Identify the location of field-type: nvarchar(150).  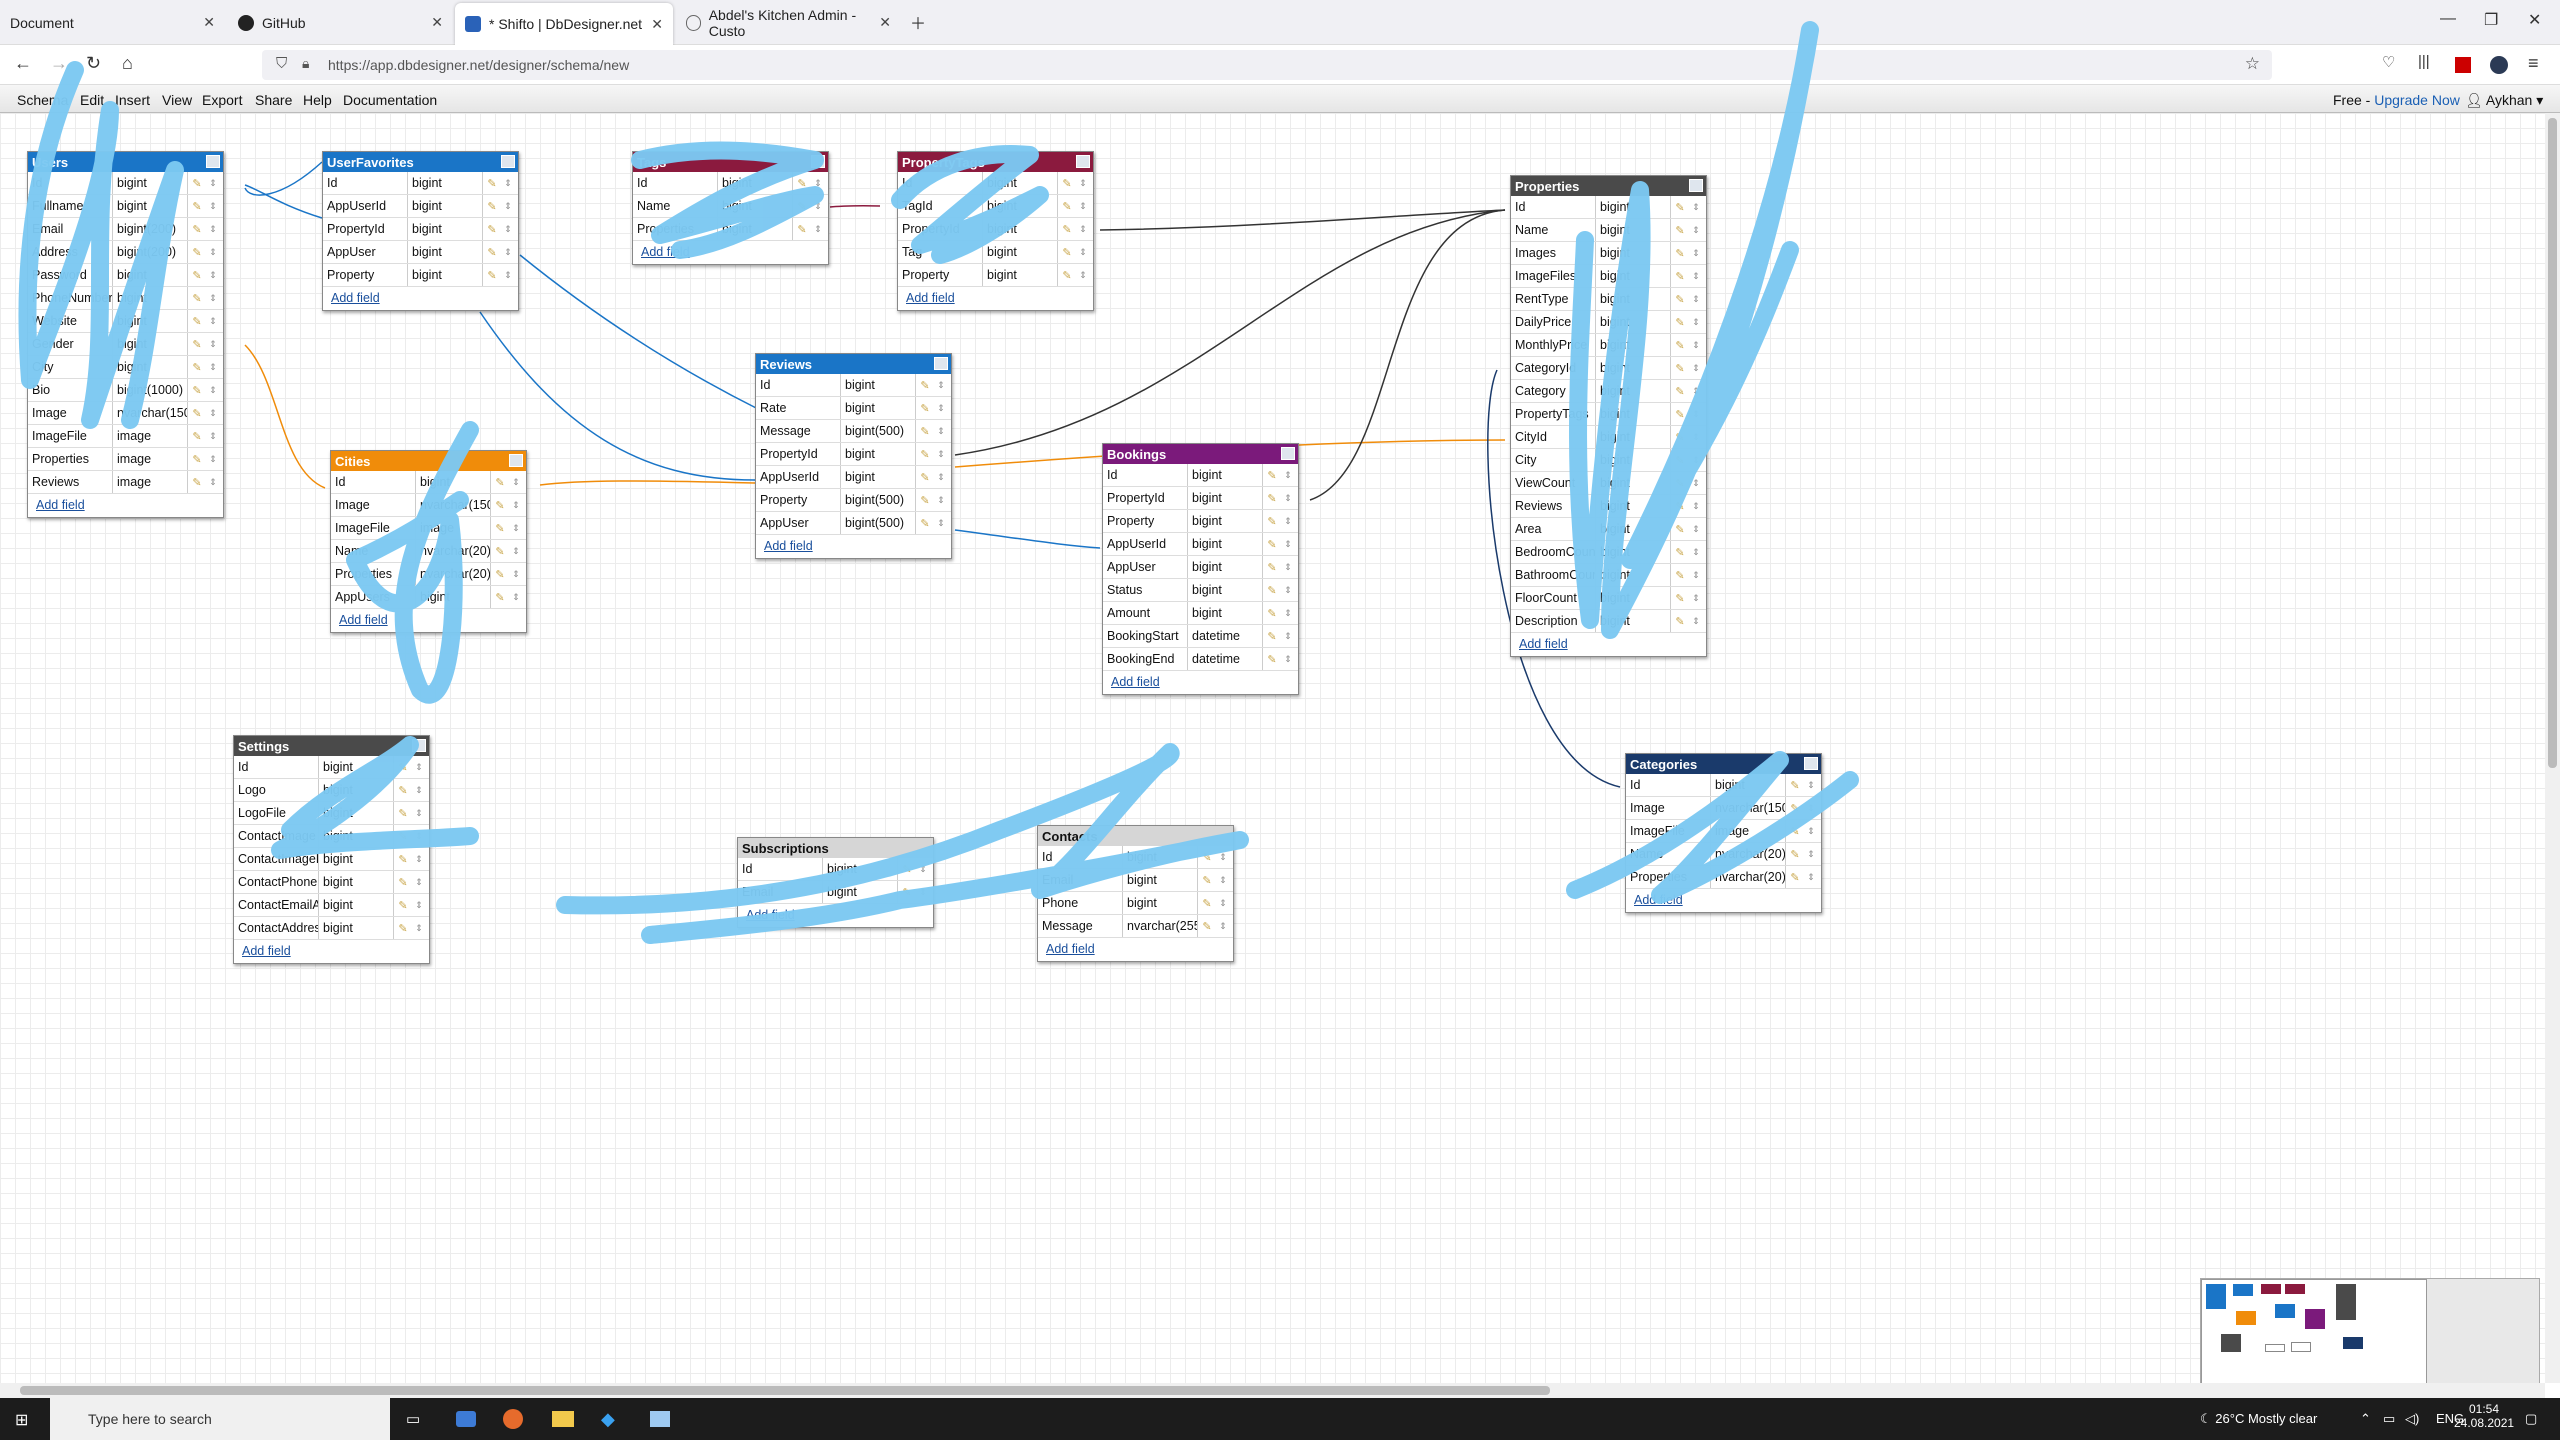
(1748, 808).